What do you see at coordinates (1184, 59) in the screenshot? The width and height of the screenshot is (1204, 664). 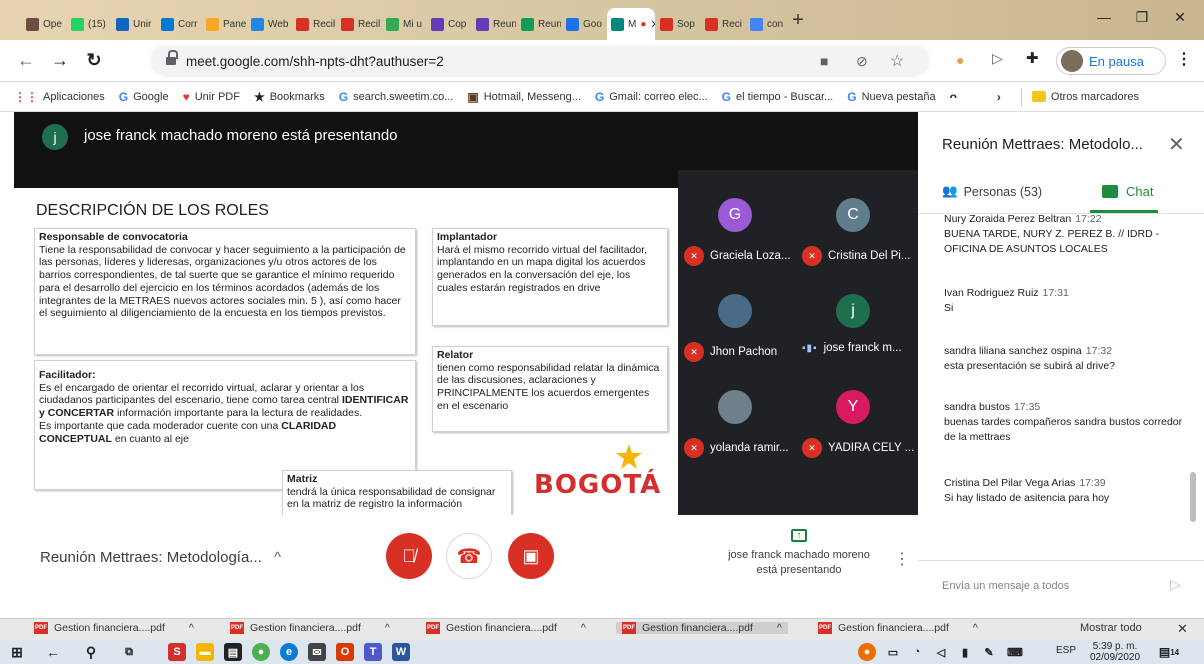 I see `menu-kebab-icon: ⋮` at bounding box center [1184, 59].